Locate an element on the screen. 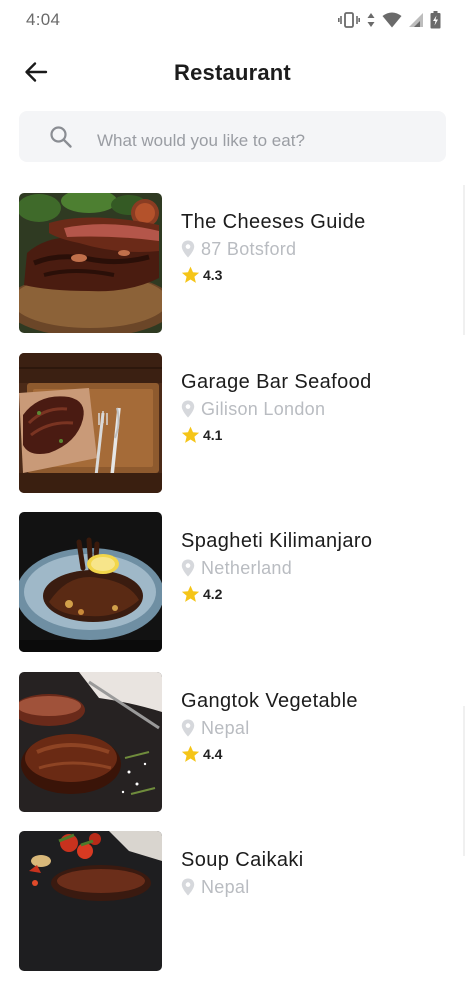 The height and width of the screenshot is (991, 465). restaurant-info: Garage Bar Seafood Gilison London 4.1 is located at coordinates (320, 406).